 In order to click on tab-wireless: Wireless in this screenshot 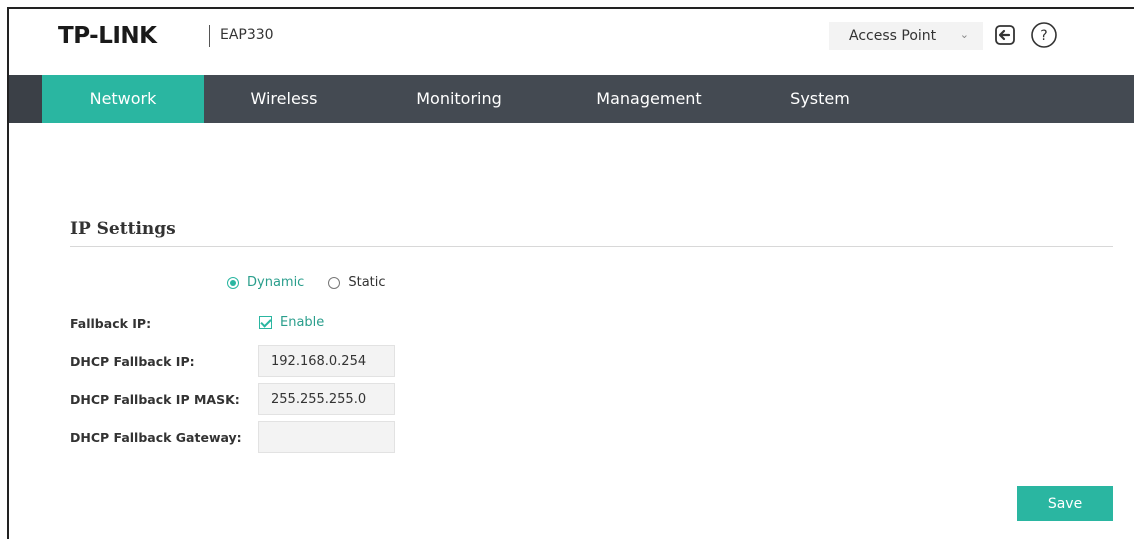, I will do `click(284, 99)`.